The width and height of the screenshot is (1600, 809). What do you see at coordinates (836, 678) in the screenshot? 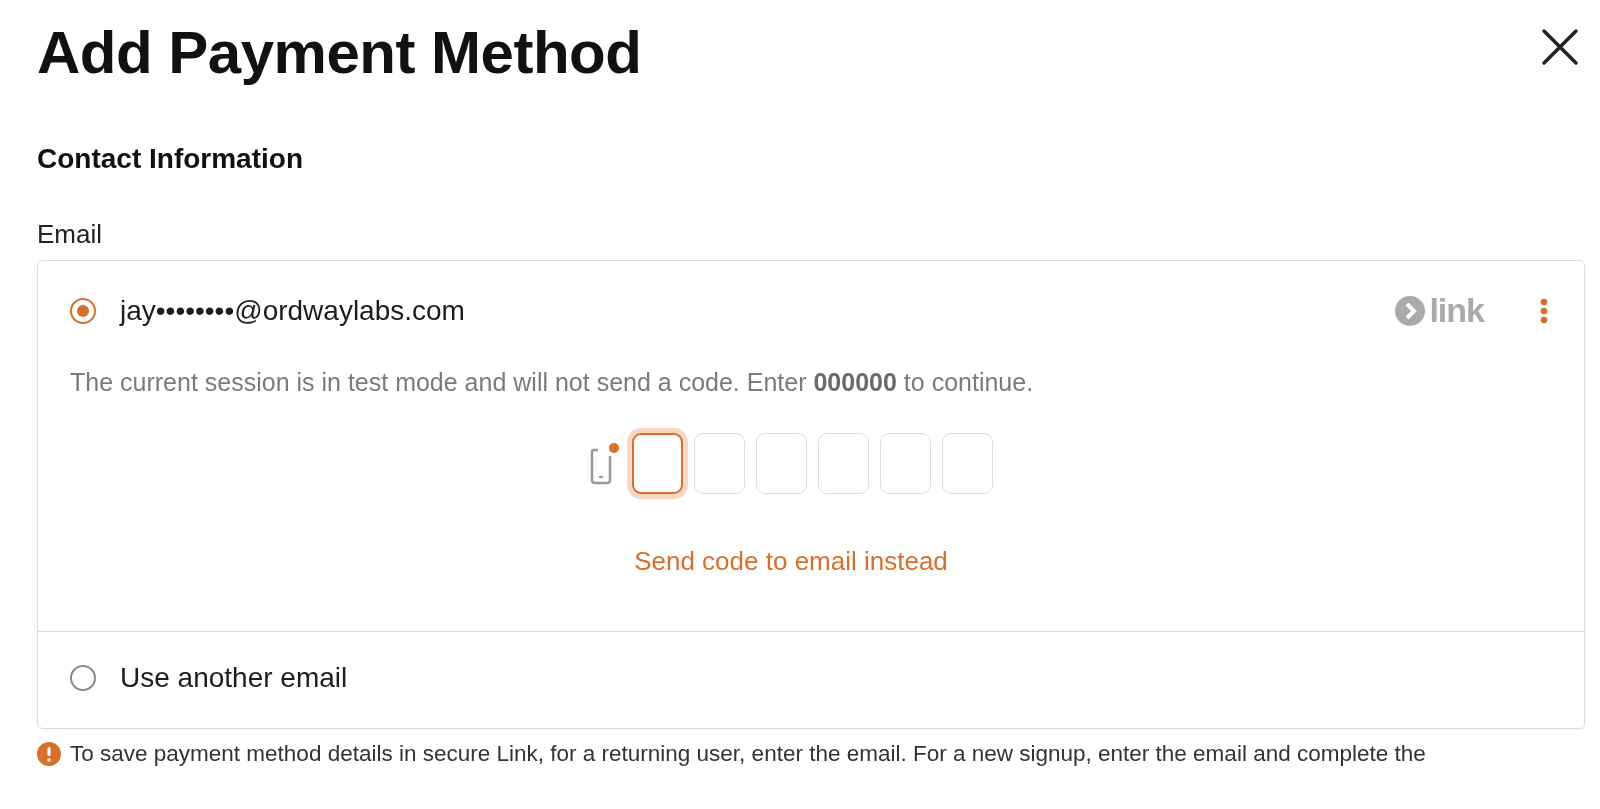
I see `email-option-label: Use another email` at bounding box center [836, 678].